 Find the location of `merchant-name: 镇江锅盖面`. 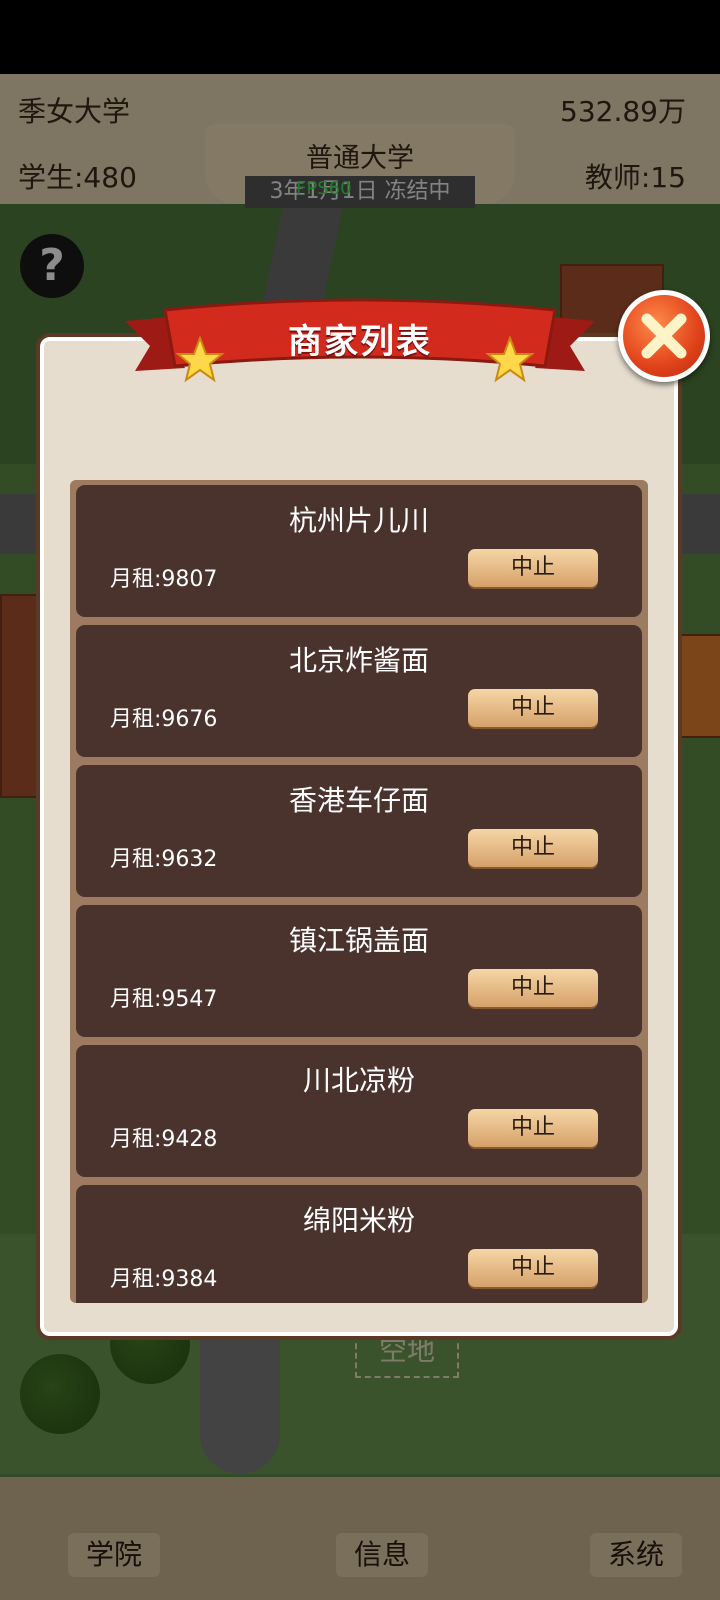

merchant-name: 镇江锅盖面 is located at coordinates (358, 940).